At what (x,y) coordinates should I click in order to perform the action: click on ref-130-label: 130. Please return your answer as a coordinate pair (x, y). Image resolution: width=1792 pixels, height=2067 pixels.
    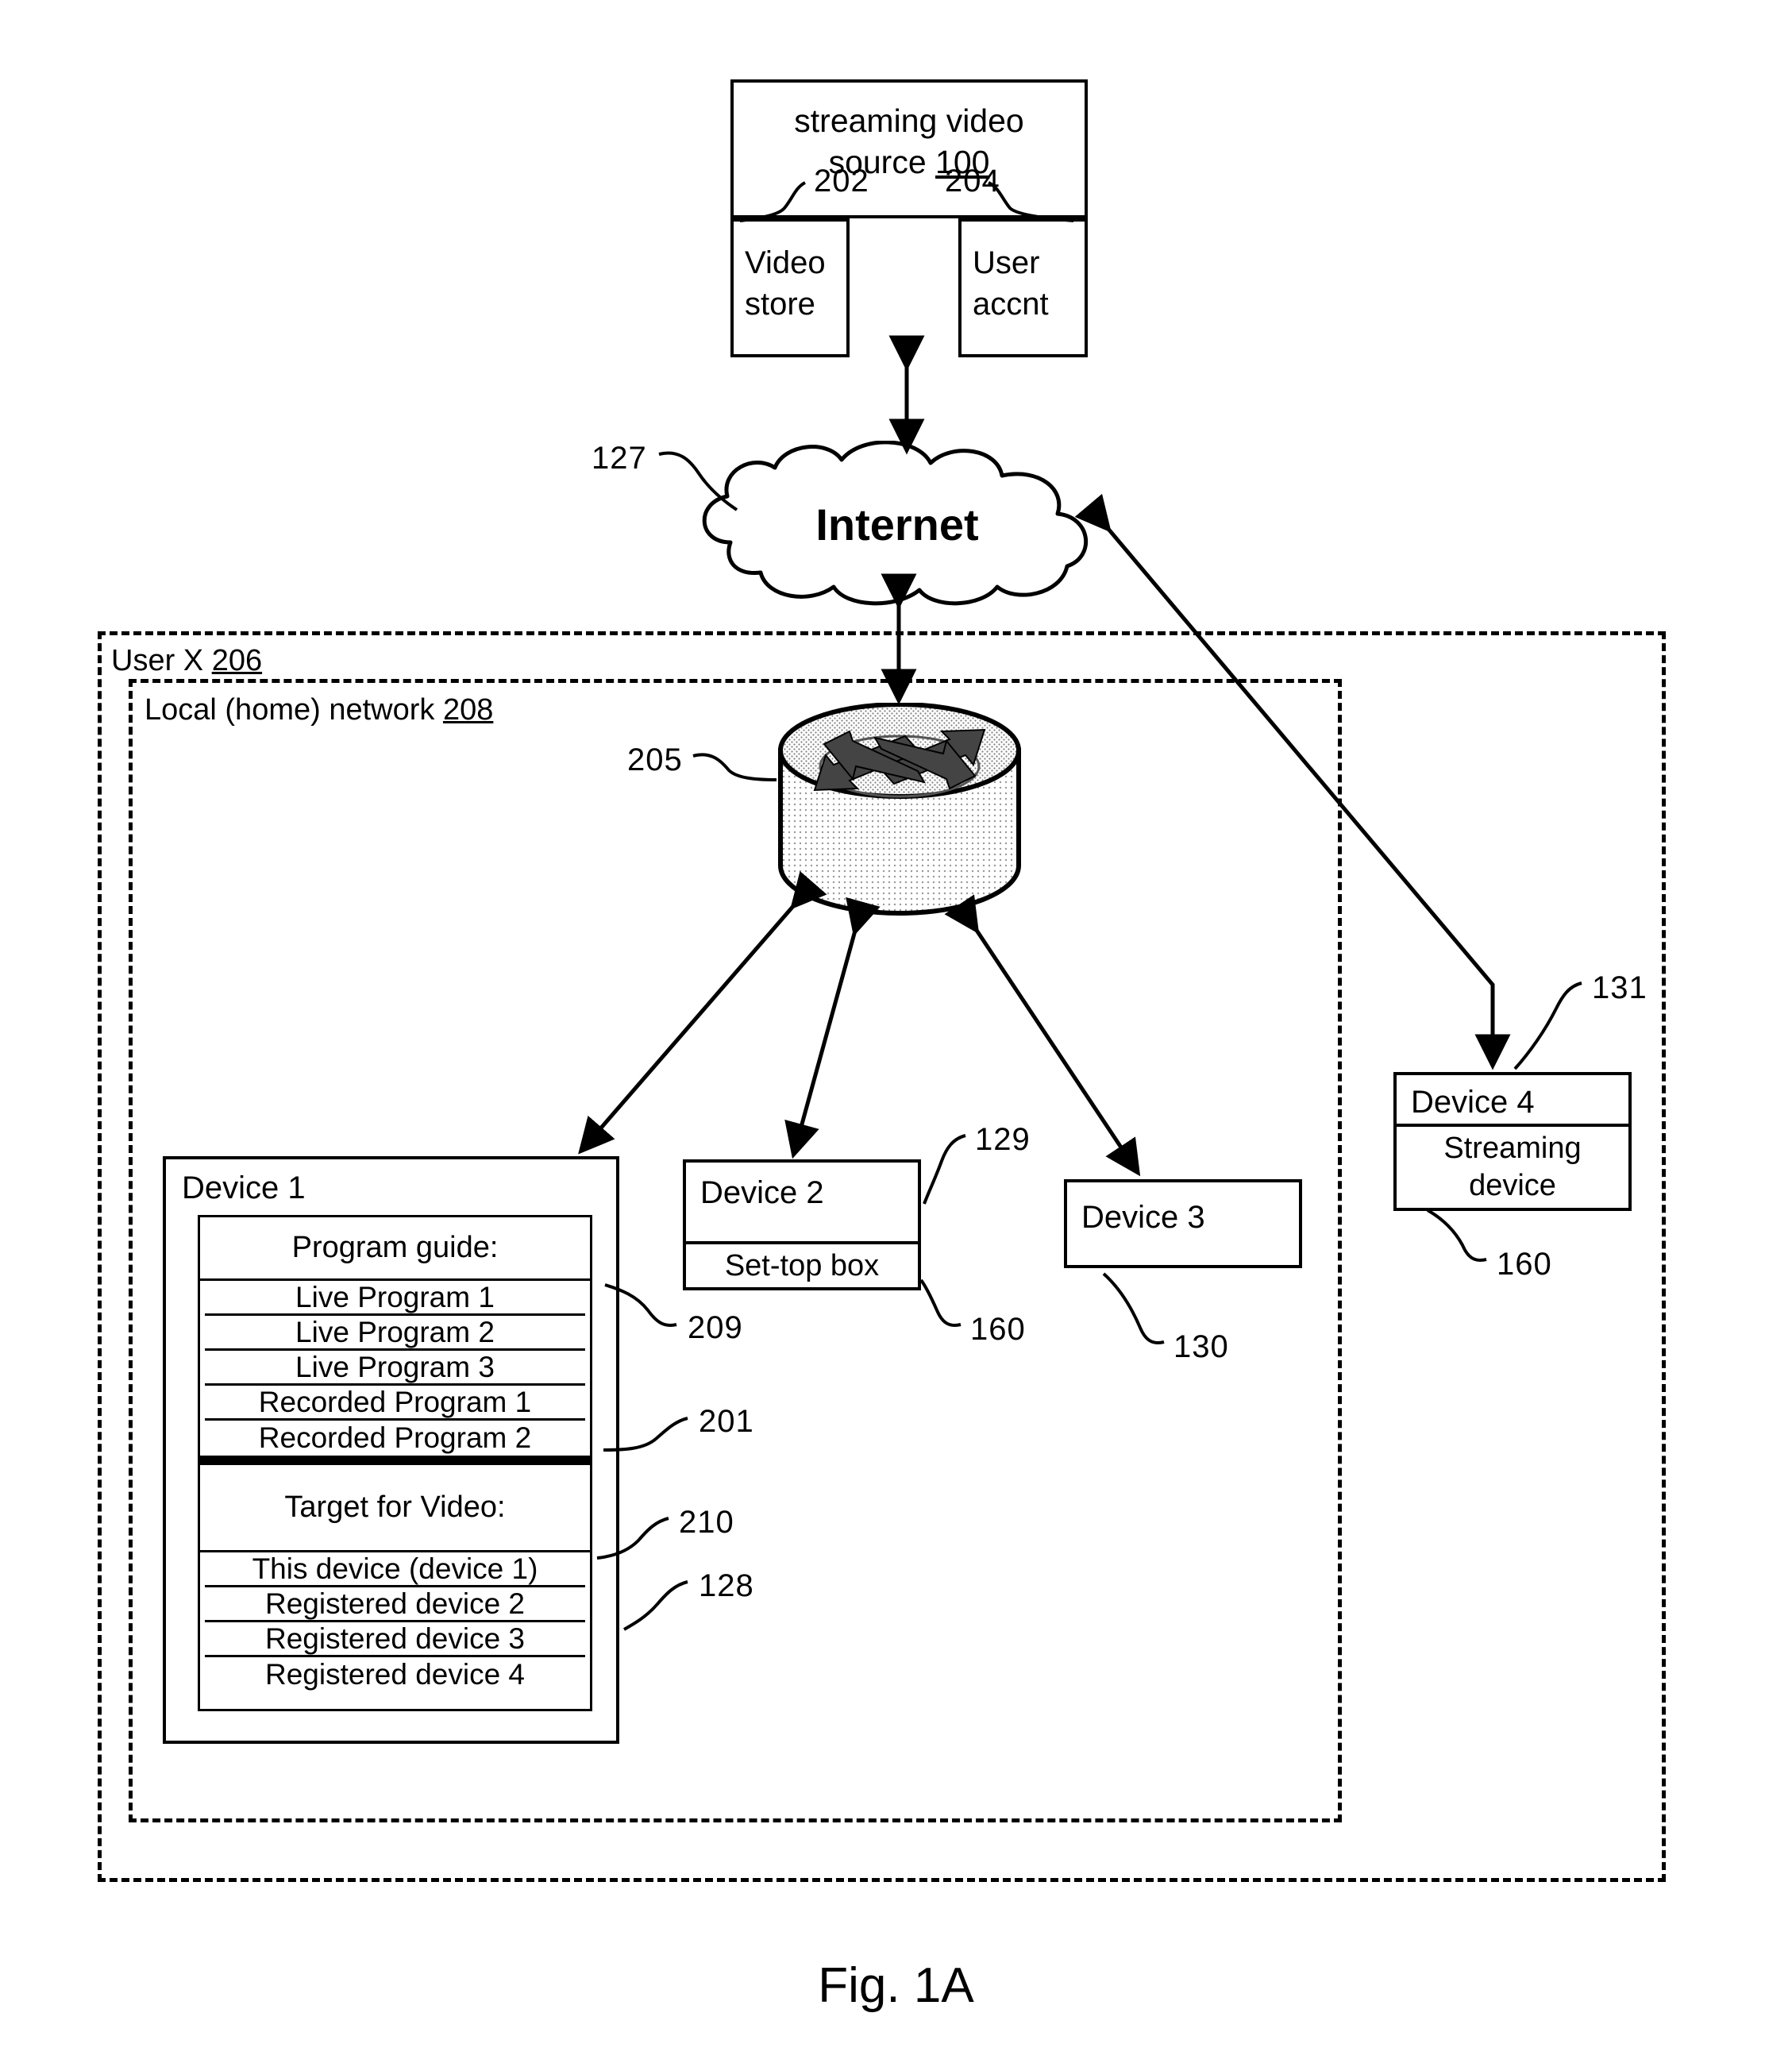
    Looking at the image, I should click on (1201, 1346).